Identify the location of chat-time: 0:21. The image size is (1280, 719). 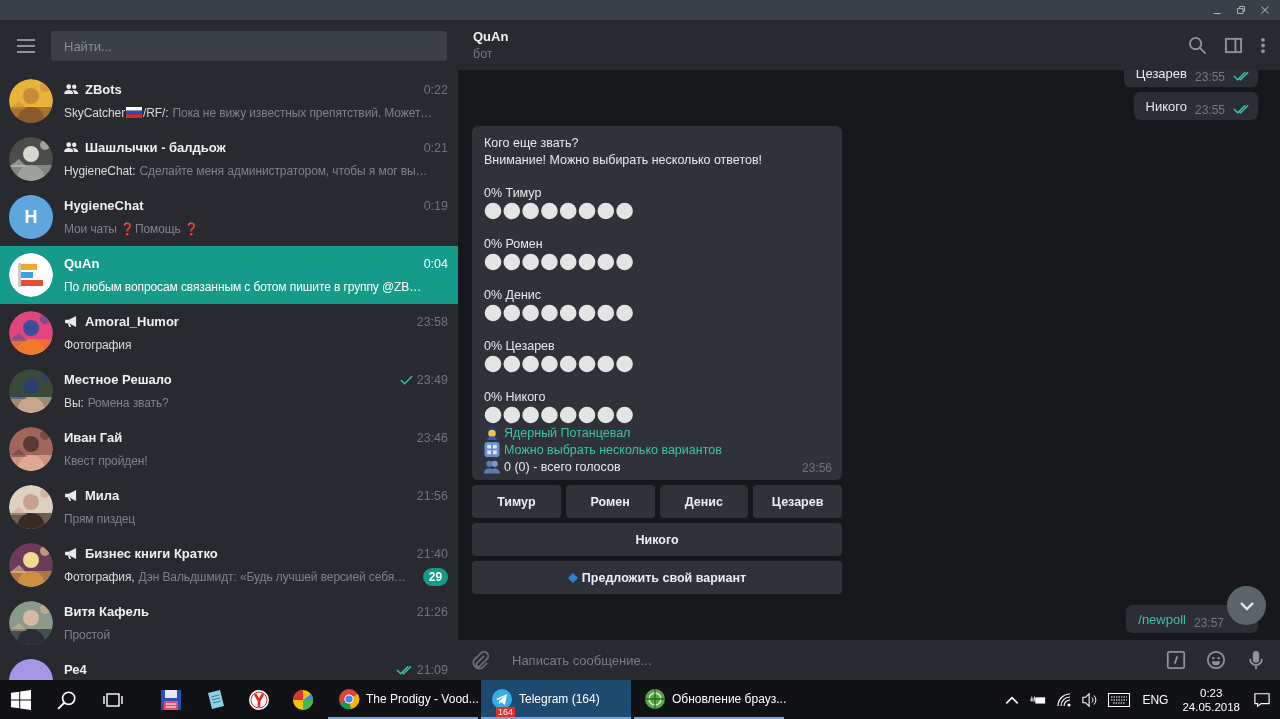
(435, 147).